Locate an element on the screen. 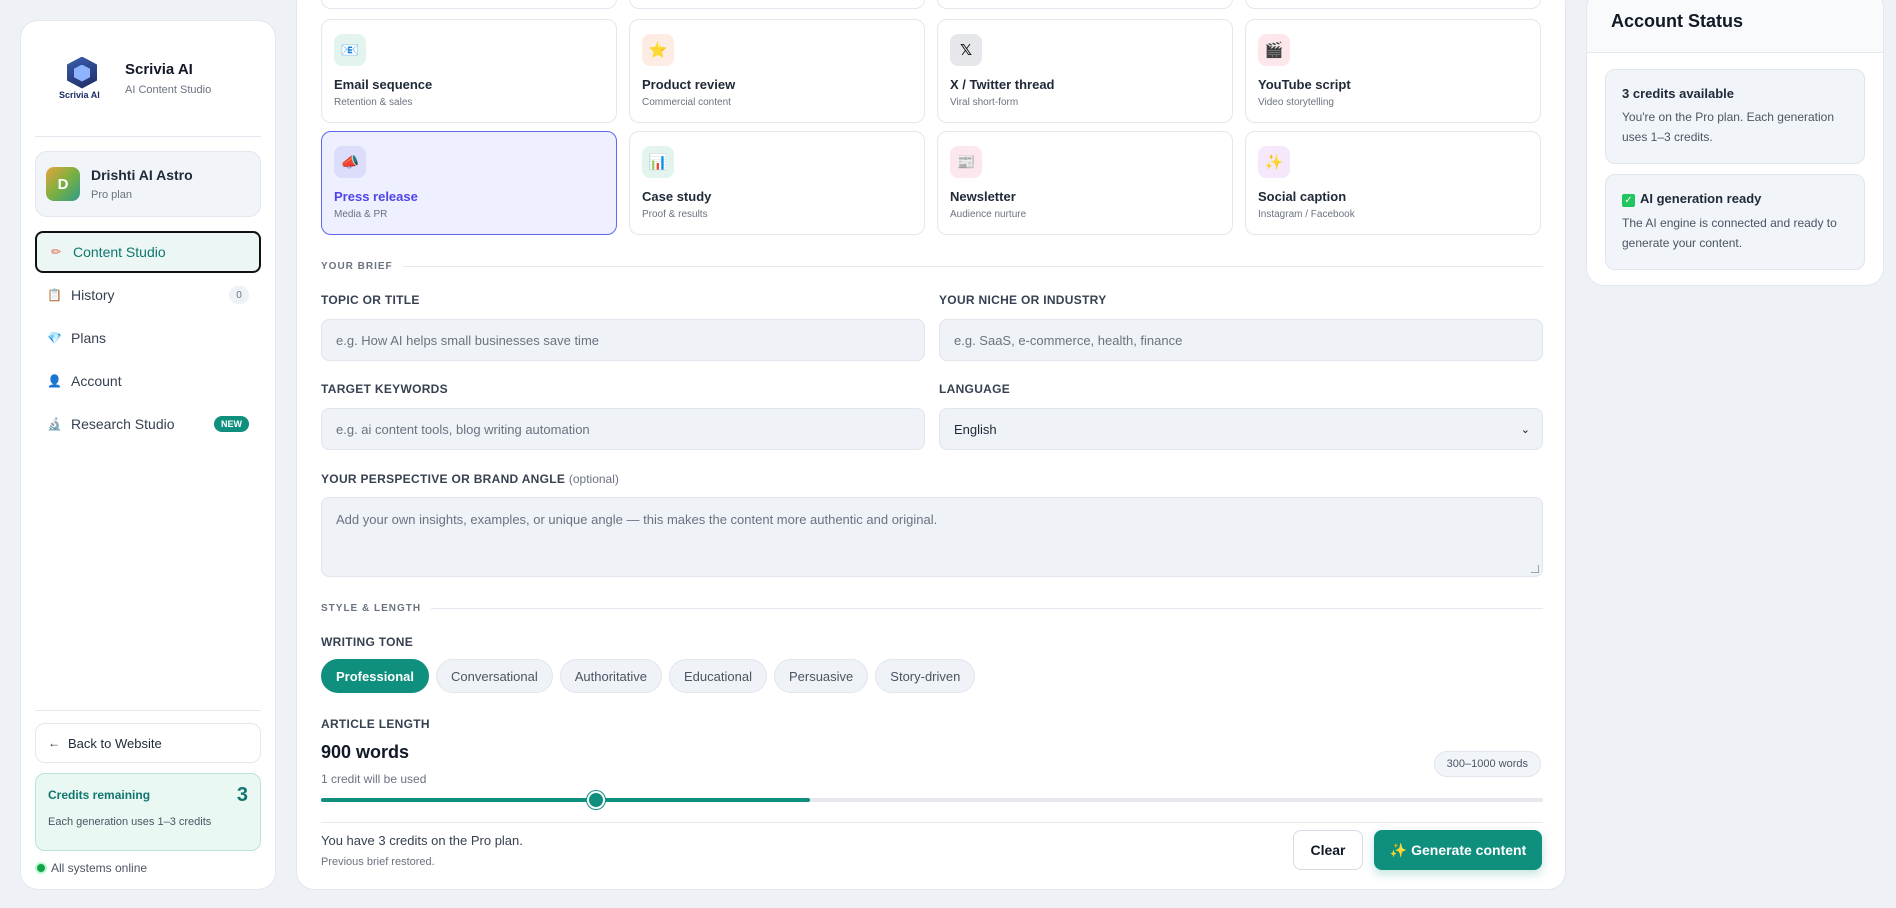  template-subtitle: Retention & sales is located at coordinates (373, 102).